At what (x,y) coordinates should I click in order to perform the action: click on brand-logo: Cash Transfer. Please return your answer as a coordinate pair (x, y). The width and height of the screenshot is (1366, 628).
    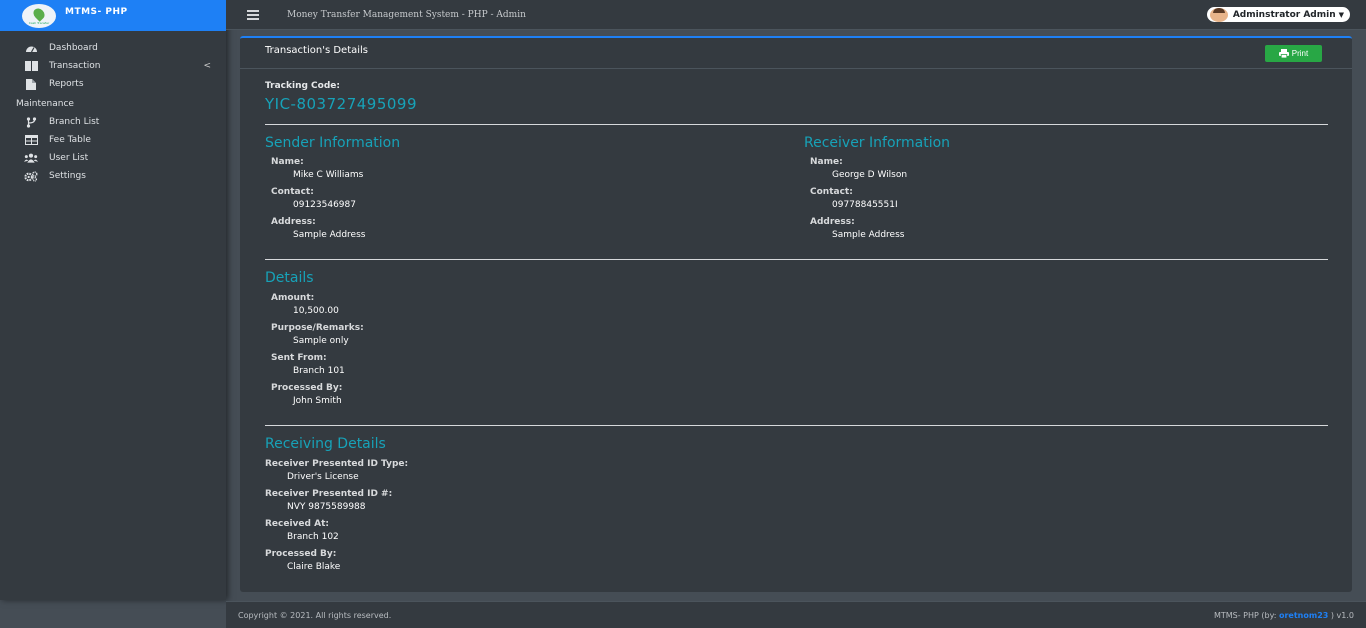
    Looking at the image, I should click on (39, 15).